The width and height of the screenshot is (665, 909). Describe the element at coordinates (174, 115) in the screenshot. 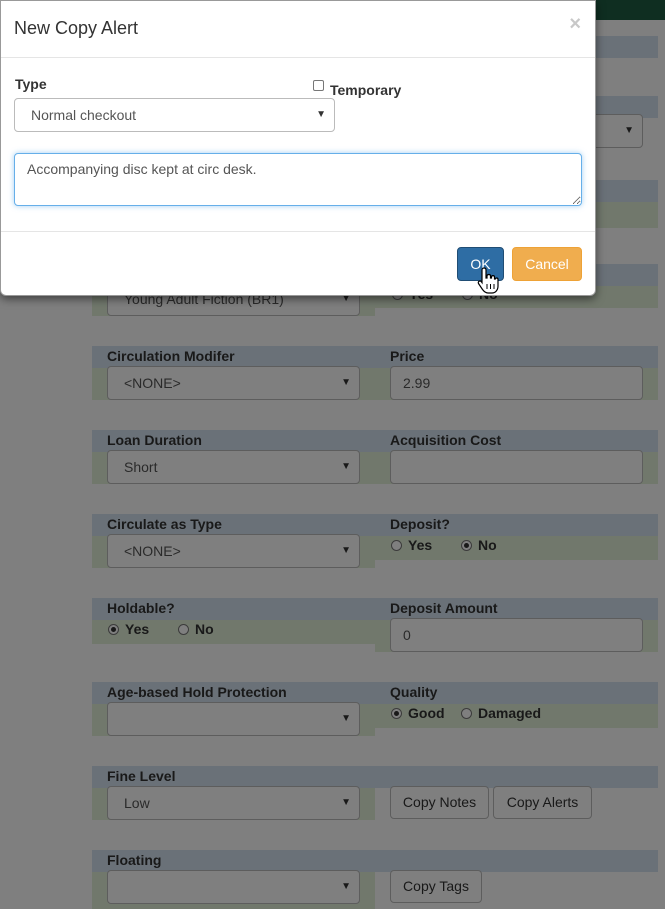

I see `alert-type-select: Normal checkout ▼` at that location.